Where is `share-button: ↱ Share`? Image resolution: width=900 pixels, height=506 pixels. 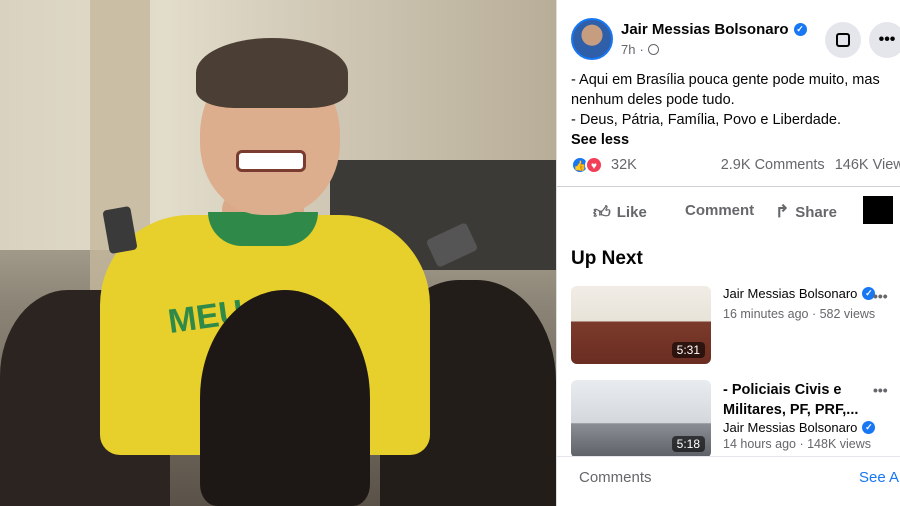 share-button: ↱ Share is located at coordinates (806, 212).